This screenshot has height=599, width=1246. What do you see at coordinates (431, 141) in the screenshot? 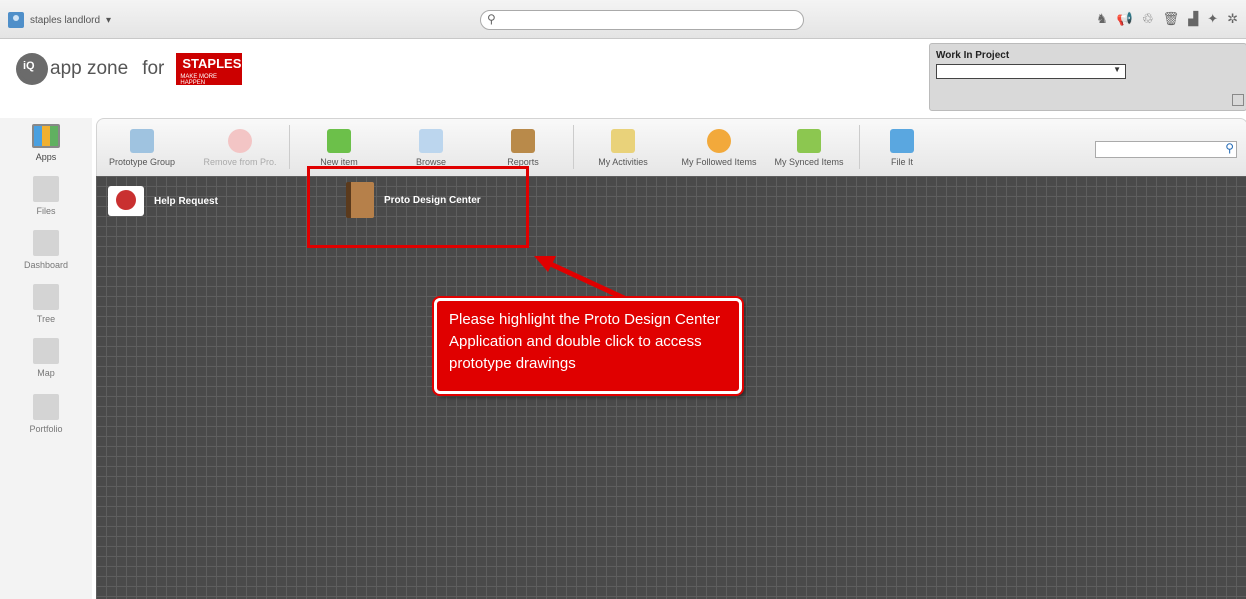
I see `browse-icon` at bounding box center [431, 141].